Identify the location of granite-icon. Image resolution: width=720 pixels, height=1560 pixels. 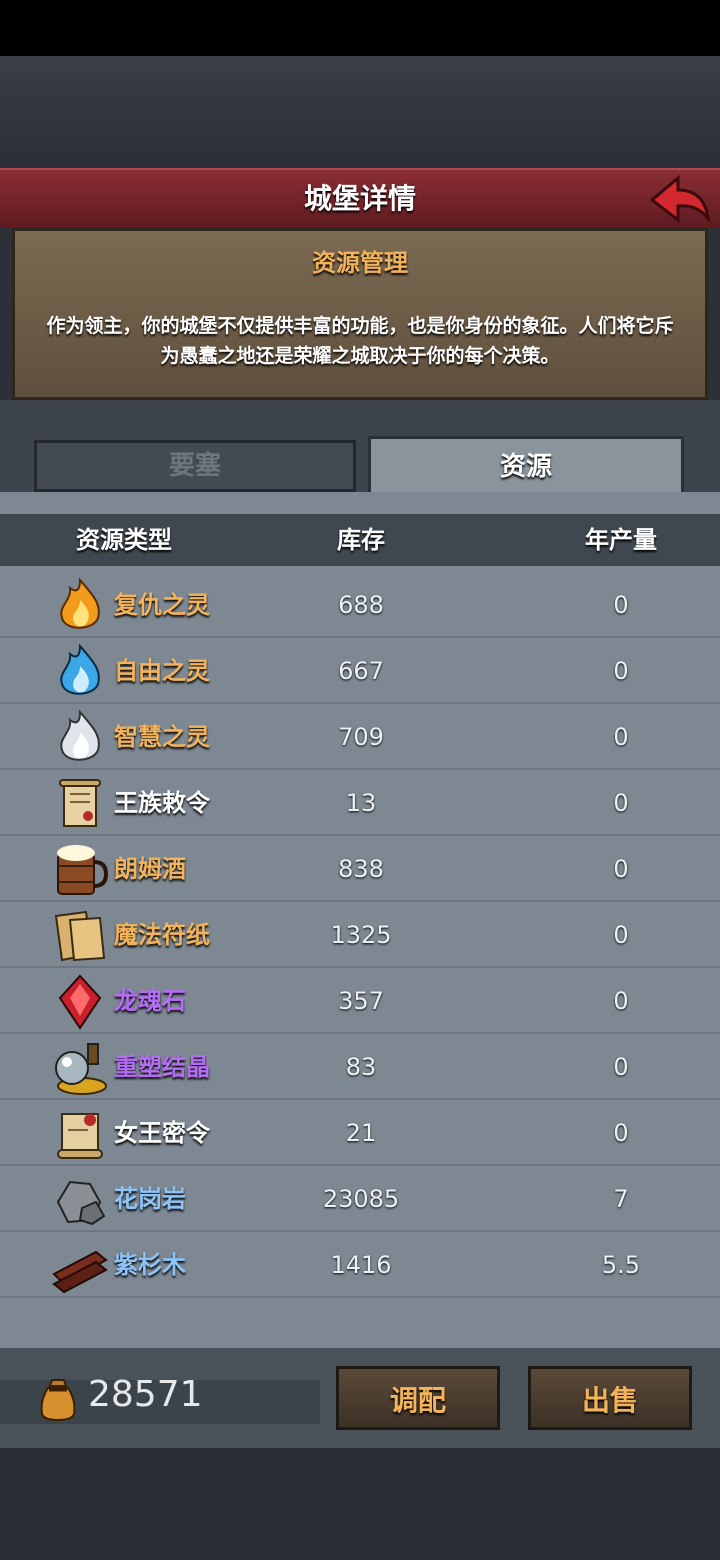
(80, 1200).